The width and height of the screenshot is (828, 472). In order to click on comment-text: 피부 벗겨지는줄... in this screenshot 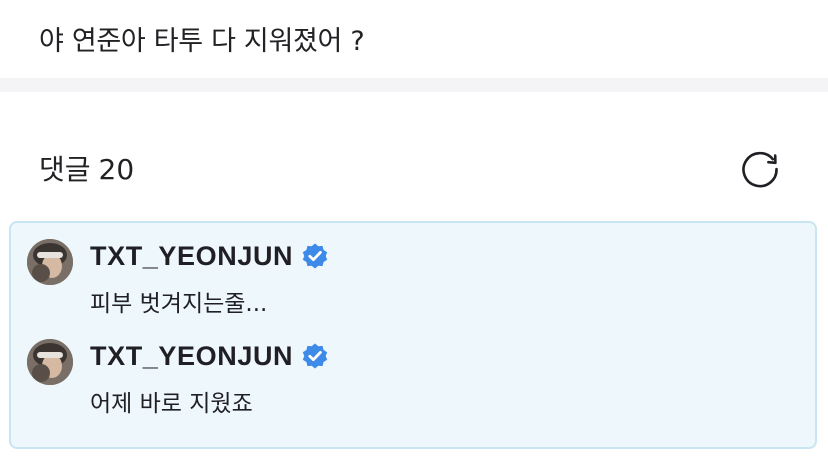, I will do `click(179, 304)`.